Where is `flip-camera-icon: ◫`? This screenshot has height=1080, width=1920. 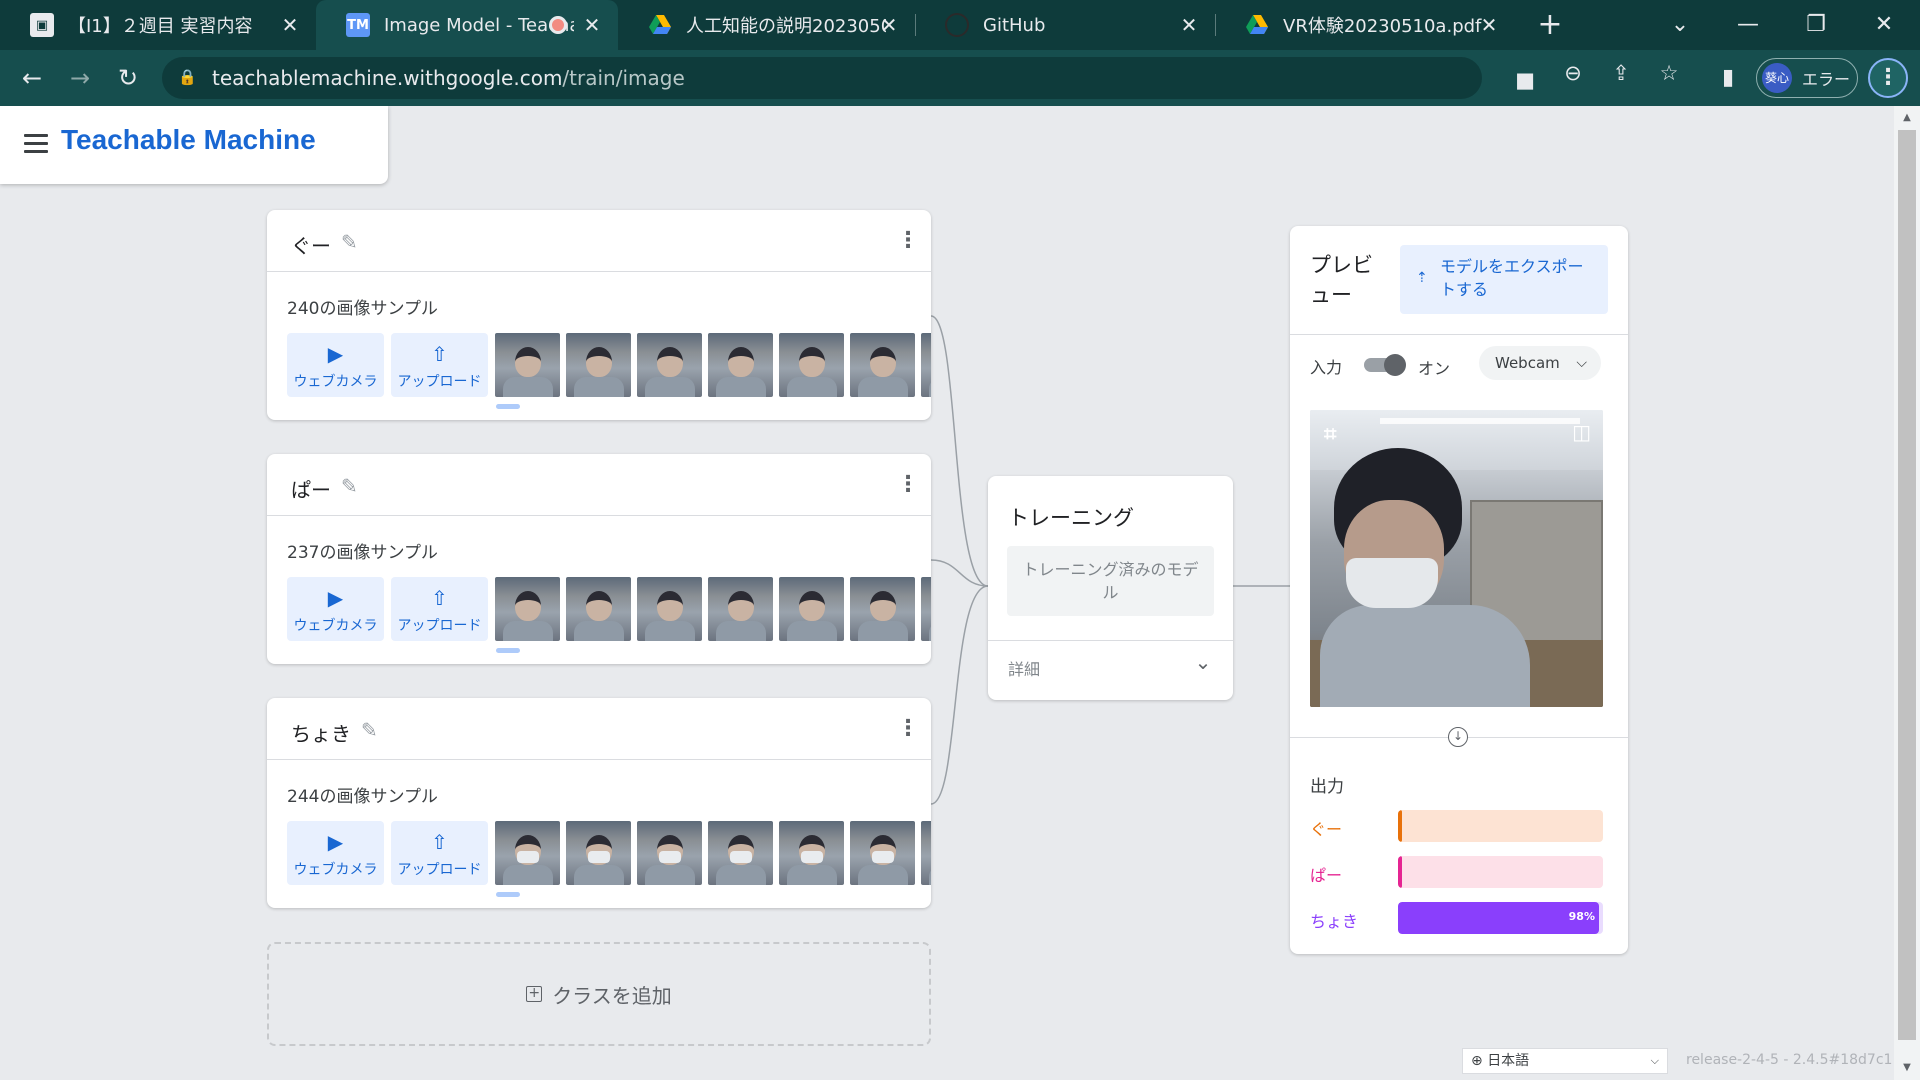 flip-camera-icon: ◫ is located at coordinates (1581, 432).